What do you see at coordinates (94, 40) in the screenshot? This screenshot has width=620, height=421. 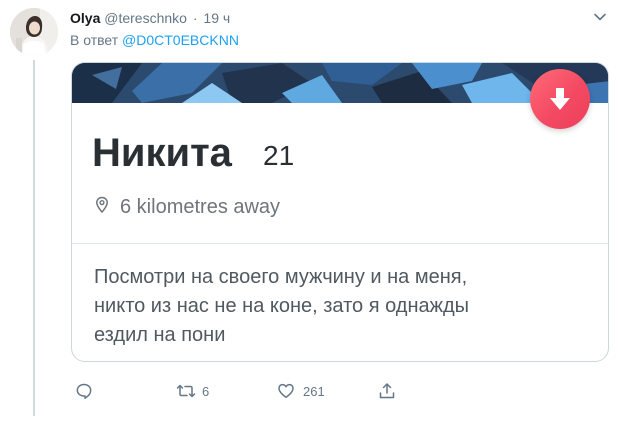 I see `reply-prefix: В ответ` at bounding box center [94, 40].